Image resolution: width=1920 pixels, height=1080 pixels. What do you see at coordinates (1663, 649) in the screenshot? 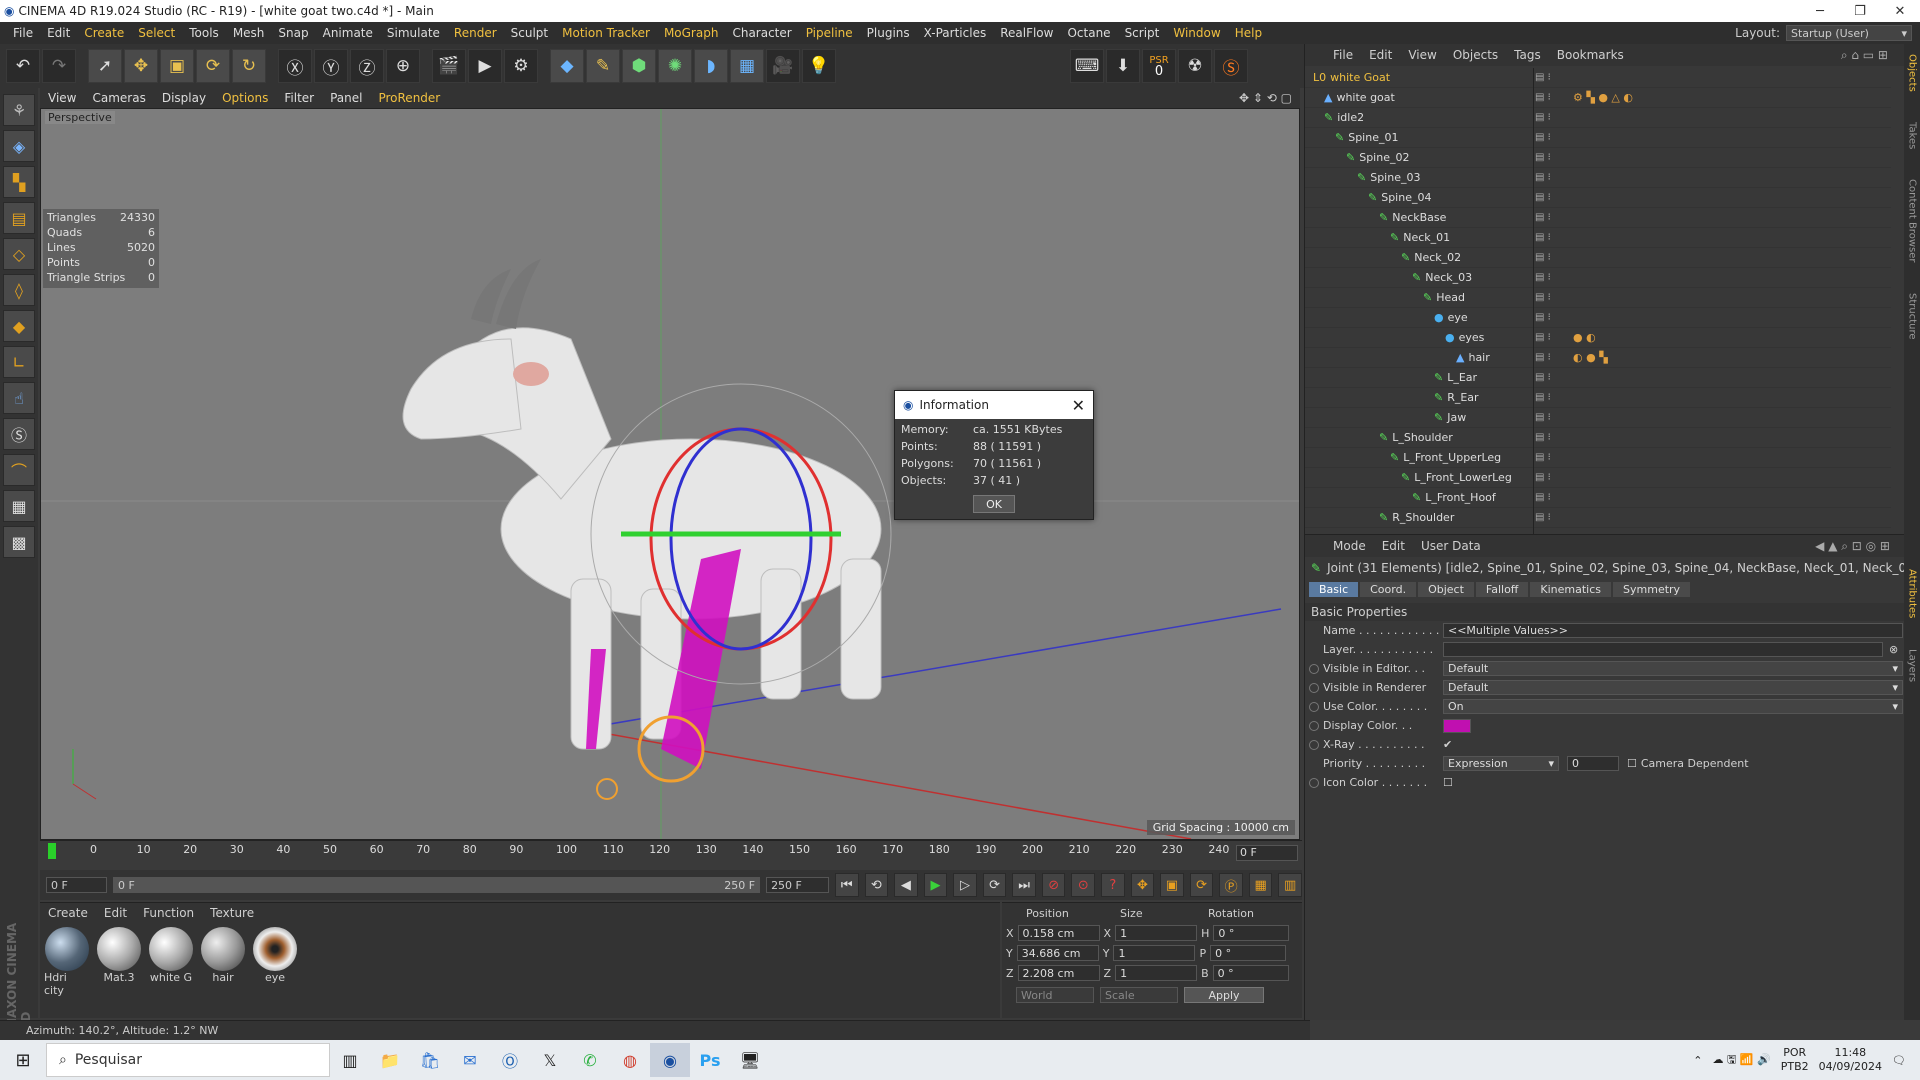
I see `layer-field` at bounding box center [1663, 649].